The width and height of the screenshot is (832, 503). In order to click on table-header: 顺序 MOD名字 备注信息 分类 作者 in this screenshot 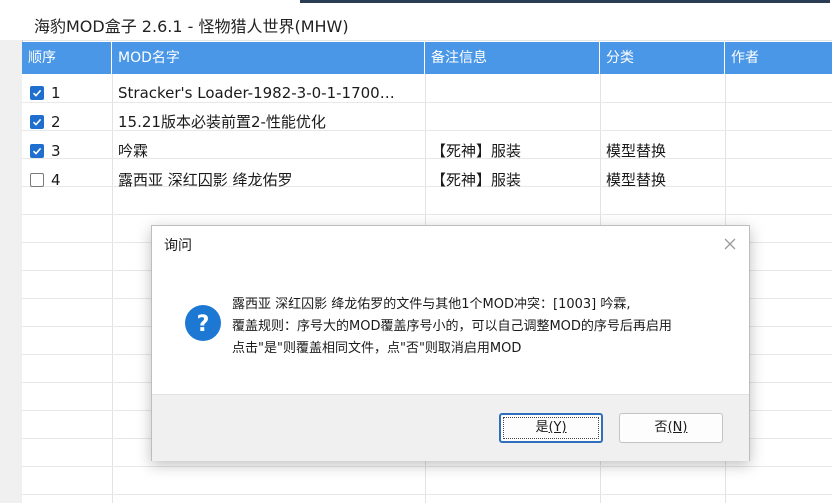, I will do `click(427, 58)`.